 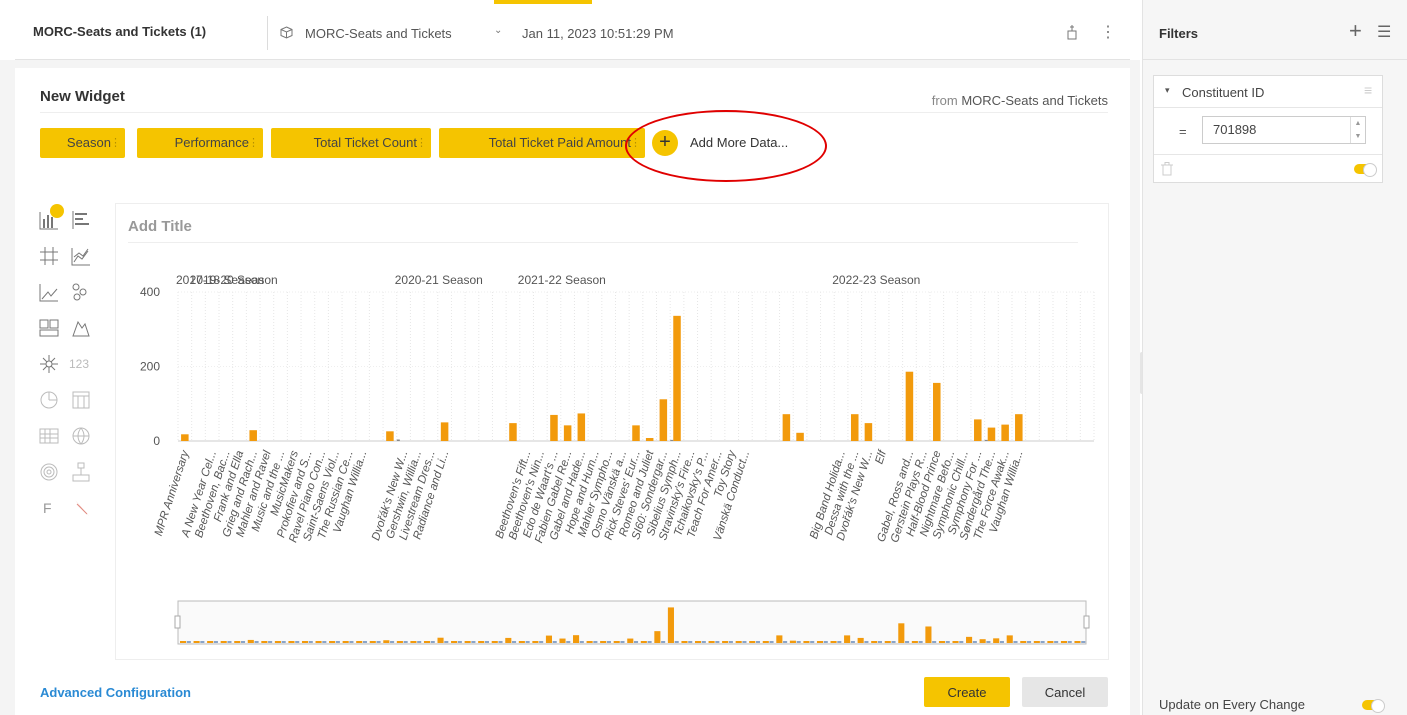 What do you see at coordinates (881, 457) in the screenshot?
I see `x-tick-label: Elf` at bounding box center [881, 457].